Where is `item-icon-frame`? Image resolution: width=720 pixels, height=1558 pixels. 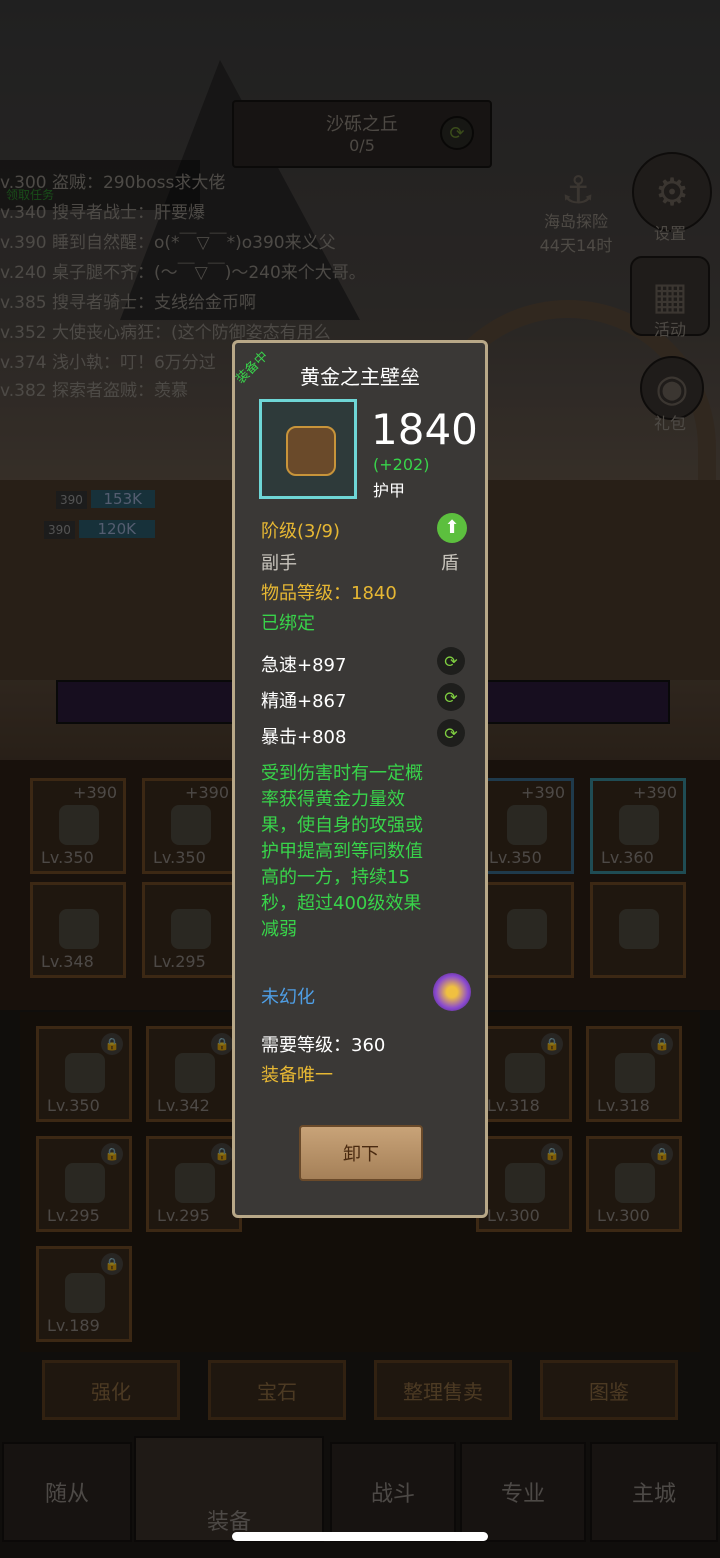
item-icon-frame is located at coordinates (308, 449).